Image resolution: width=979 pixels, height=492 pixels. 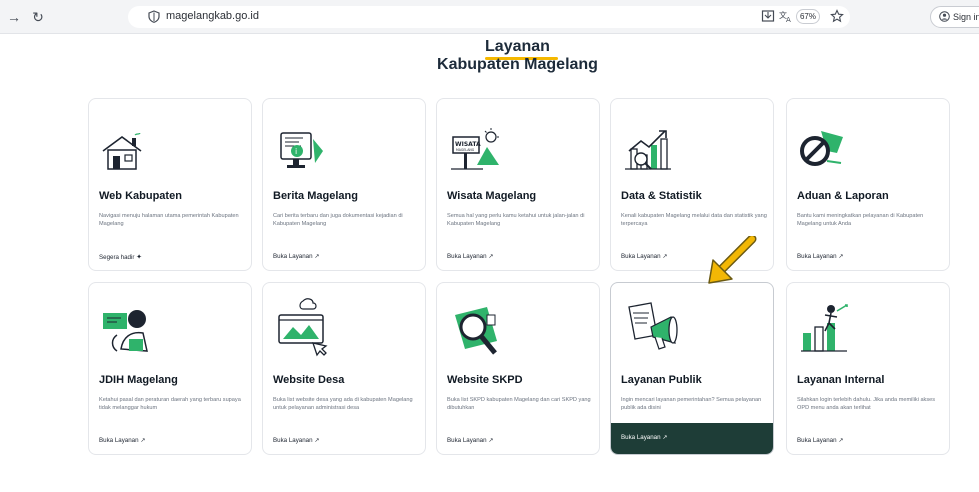 What do you see at coordinates (476, 331) in the screenshot?
I see `search-magnifier-icon` at bounding box center [476, 331].